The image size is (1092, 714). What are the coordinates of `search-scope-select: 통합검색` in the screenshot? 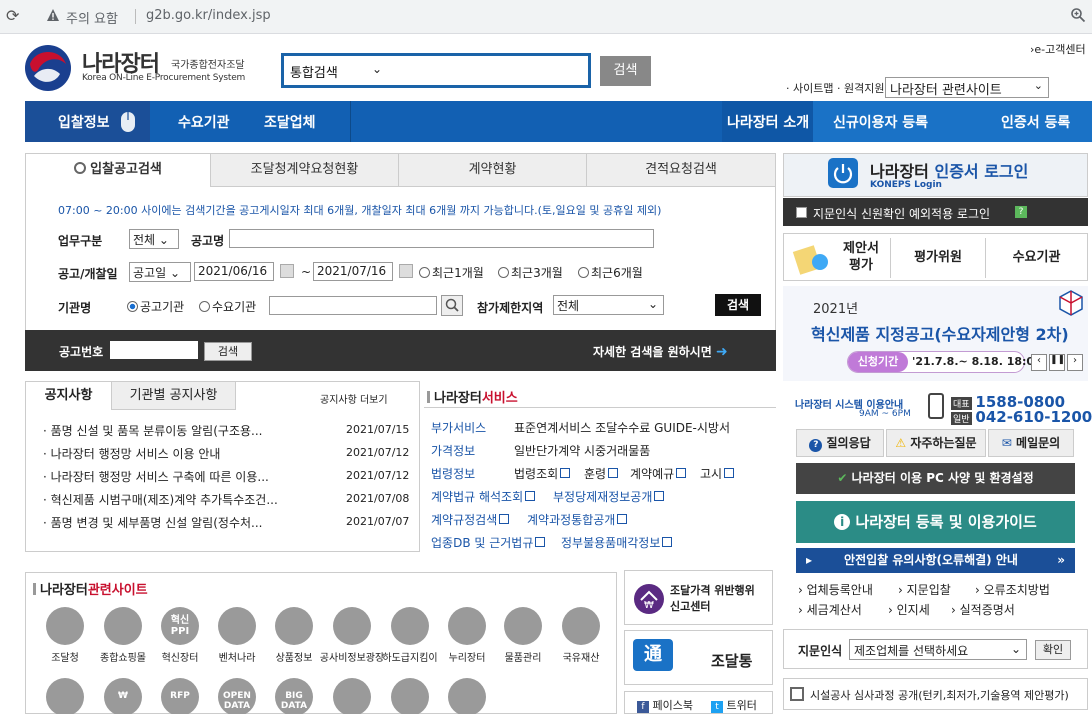 It's located at (314, 71).